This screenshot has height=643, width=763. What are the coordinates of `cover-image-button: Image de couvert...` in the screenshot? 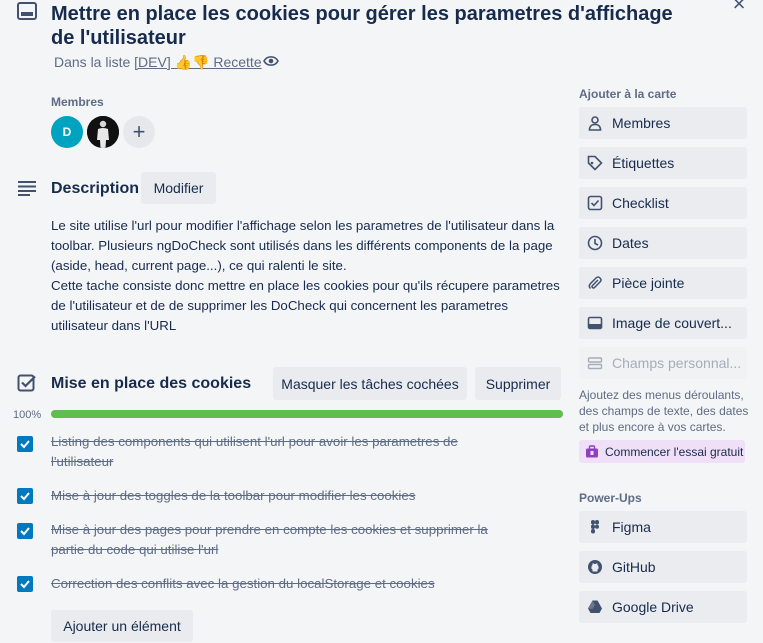 It's located at (663, 323).